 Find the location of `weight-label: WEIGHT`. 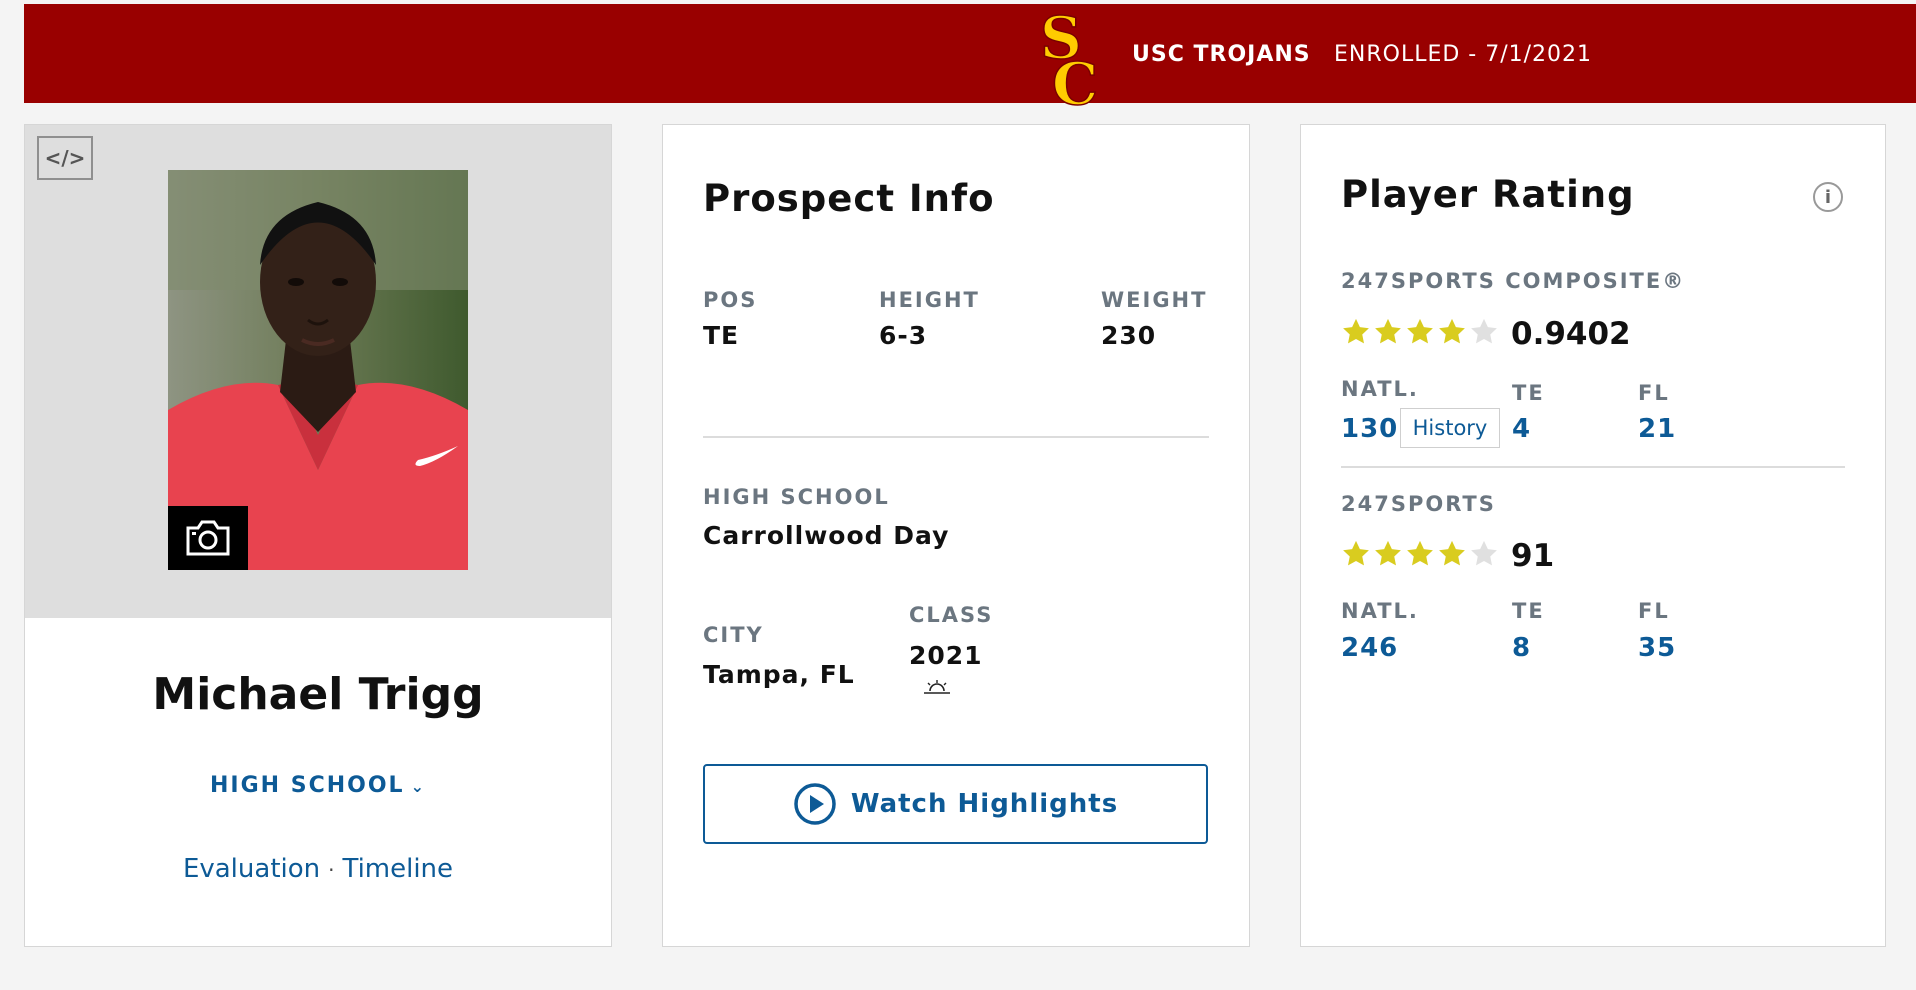

weight-label: WEIGHT is located at coordinates (1154, 300).